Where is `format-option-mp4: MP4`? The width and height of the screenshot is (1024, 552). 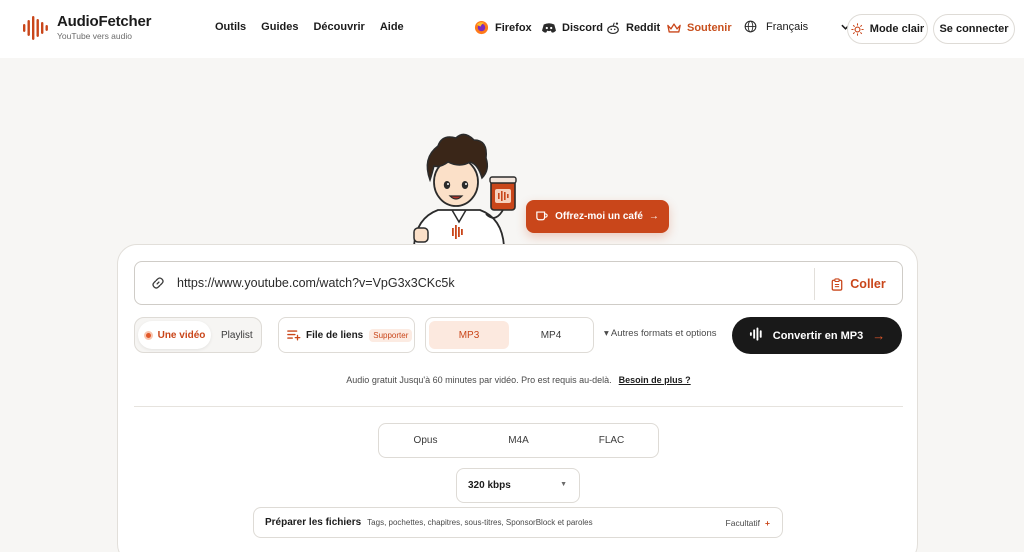 format-option-mp4: MP4 is located at coordinates (551, 335).